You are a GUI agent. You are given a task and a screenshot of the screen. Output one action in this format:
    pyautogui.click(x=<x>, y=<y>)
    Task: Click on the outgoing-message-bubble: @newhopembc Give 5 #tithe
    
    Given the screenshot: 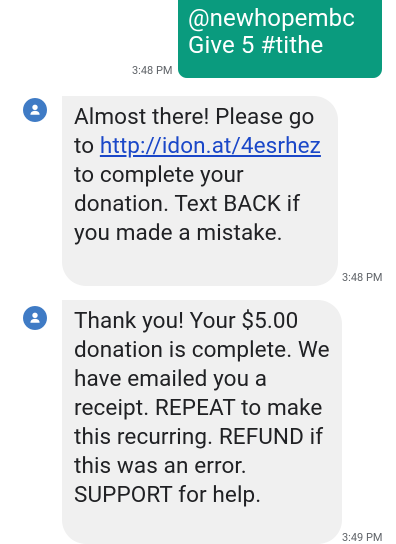 What is the action you would take?
    pyautogui.click(x=280, y=39)
    